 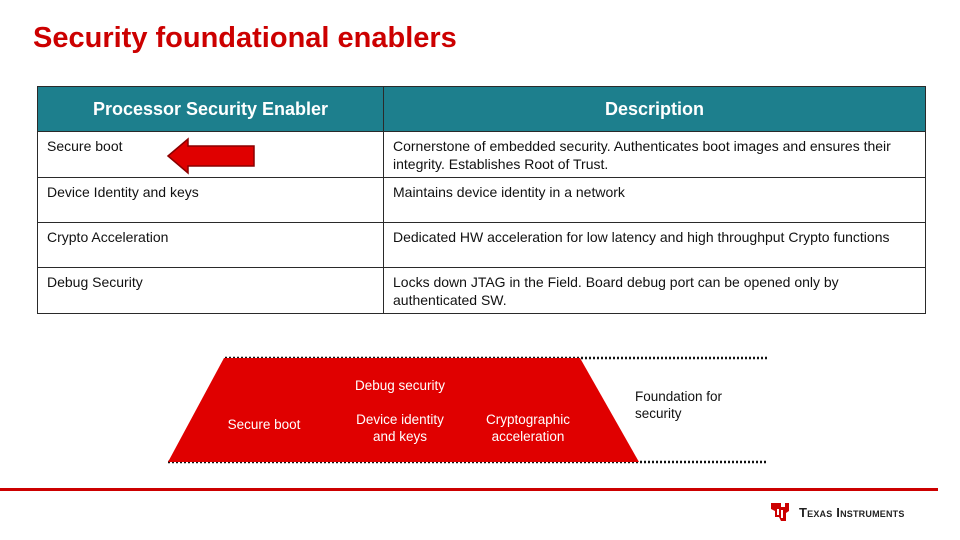 I want to click on header-enabler: Processor Security Enabler, so click(x=210, y=109).